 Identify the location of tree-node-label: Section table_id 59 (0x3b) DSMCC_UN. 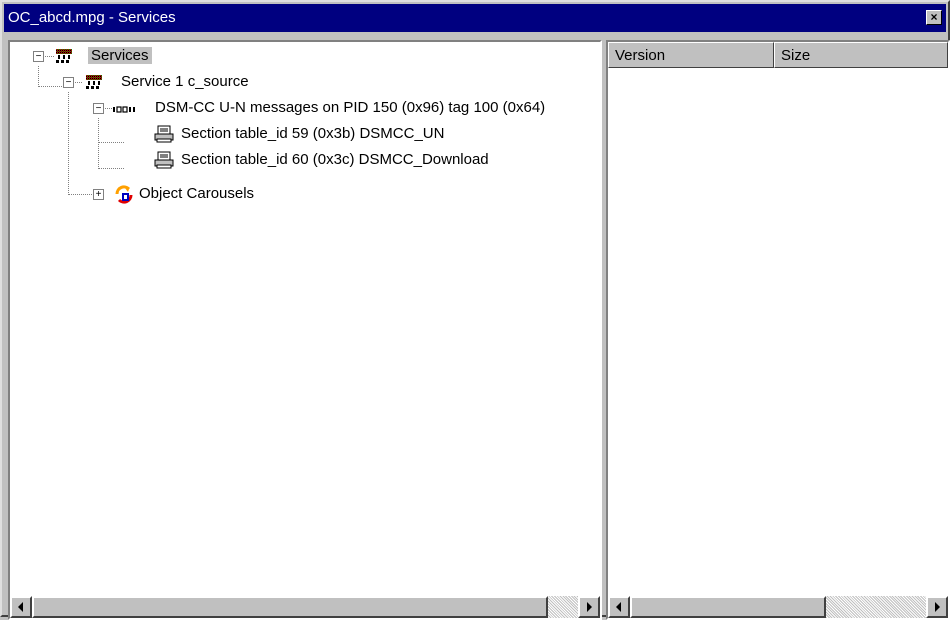
(312, 133).